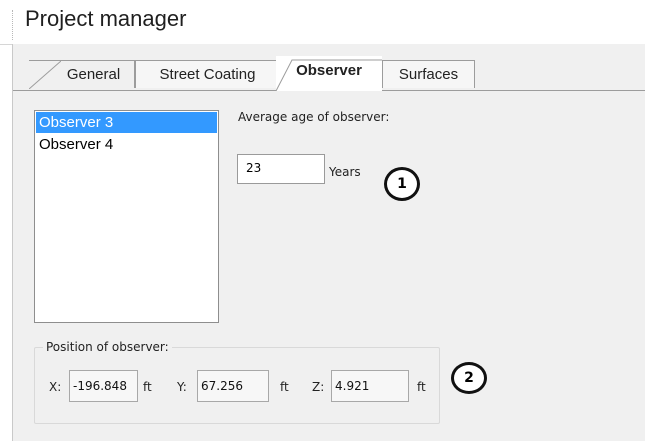  What do you see at coordinates (107, 347) in the screenshot?
I see `position-group-title: Position of observer:` at bounding box center [107, 347].